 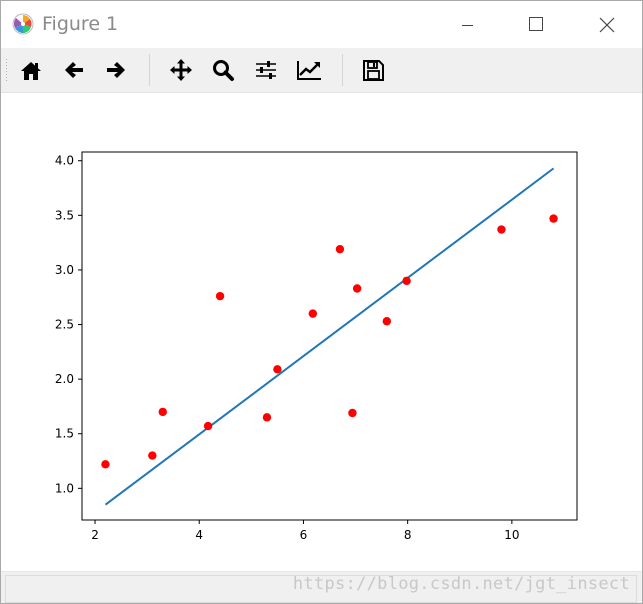 I want to click on navigation-toolbar, so click(x=321, y=70).